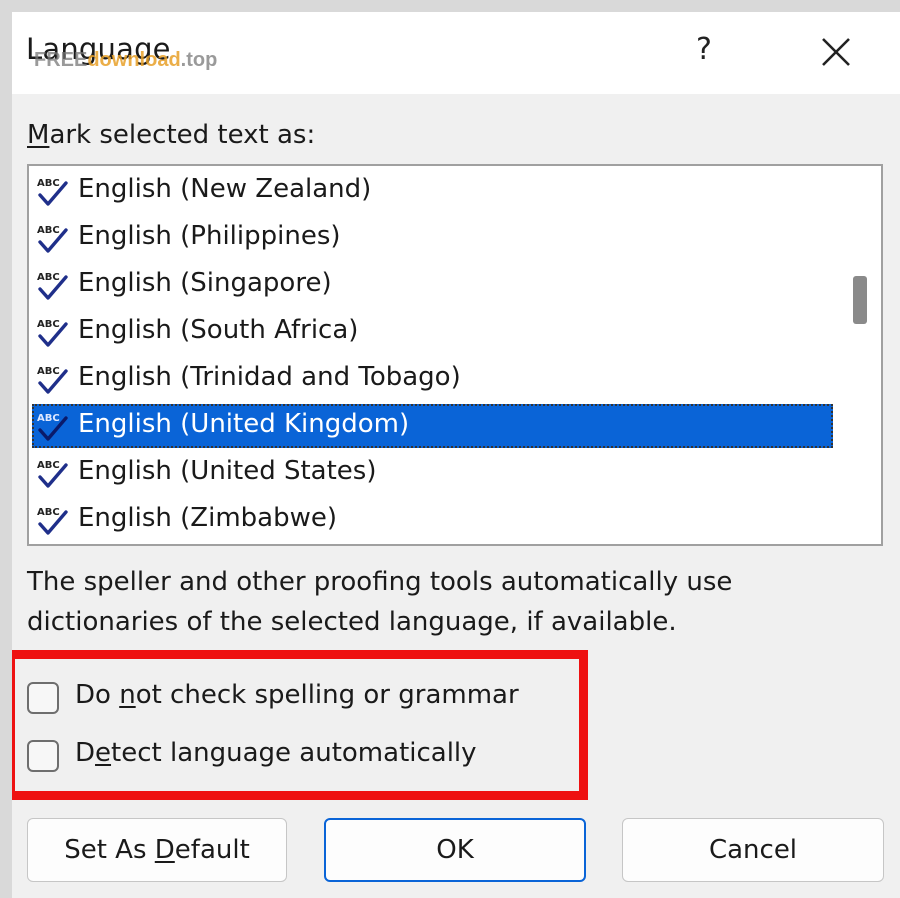 The image size is (900, 898). What do you see at coordinates (209, 236) in the screenshot?
I see `language-item-label: English (Philippines)` at bounding box center [209, 236].